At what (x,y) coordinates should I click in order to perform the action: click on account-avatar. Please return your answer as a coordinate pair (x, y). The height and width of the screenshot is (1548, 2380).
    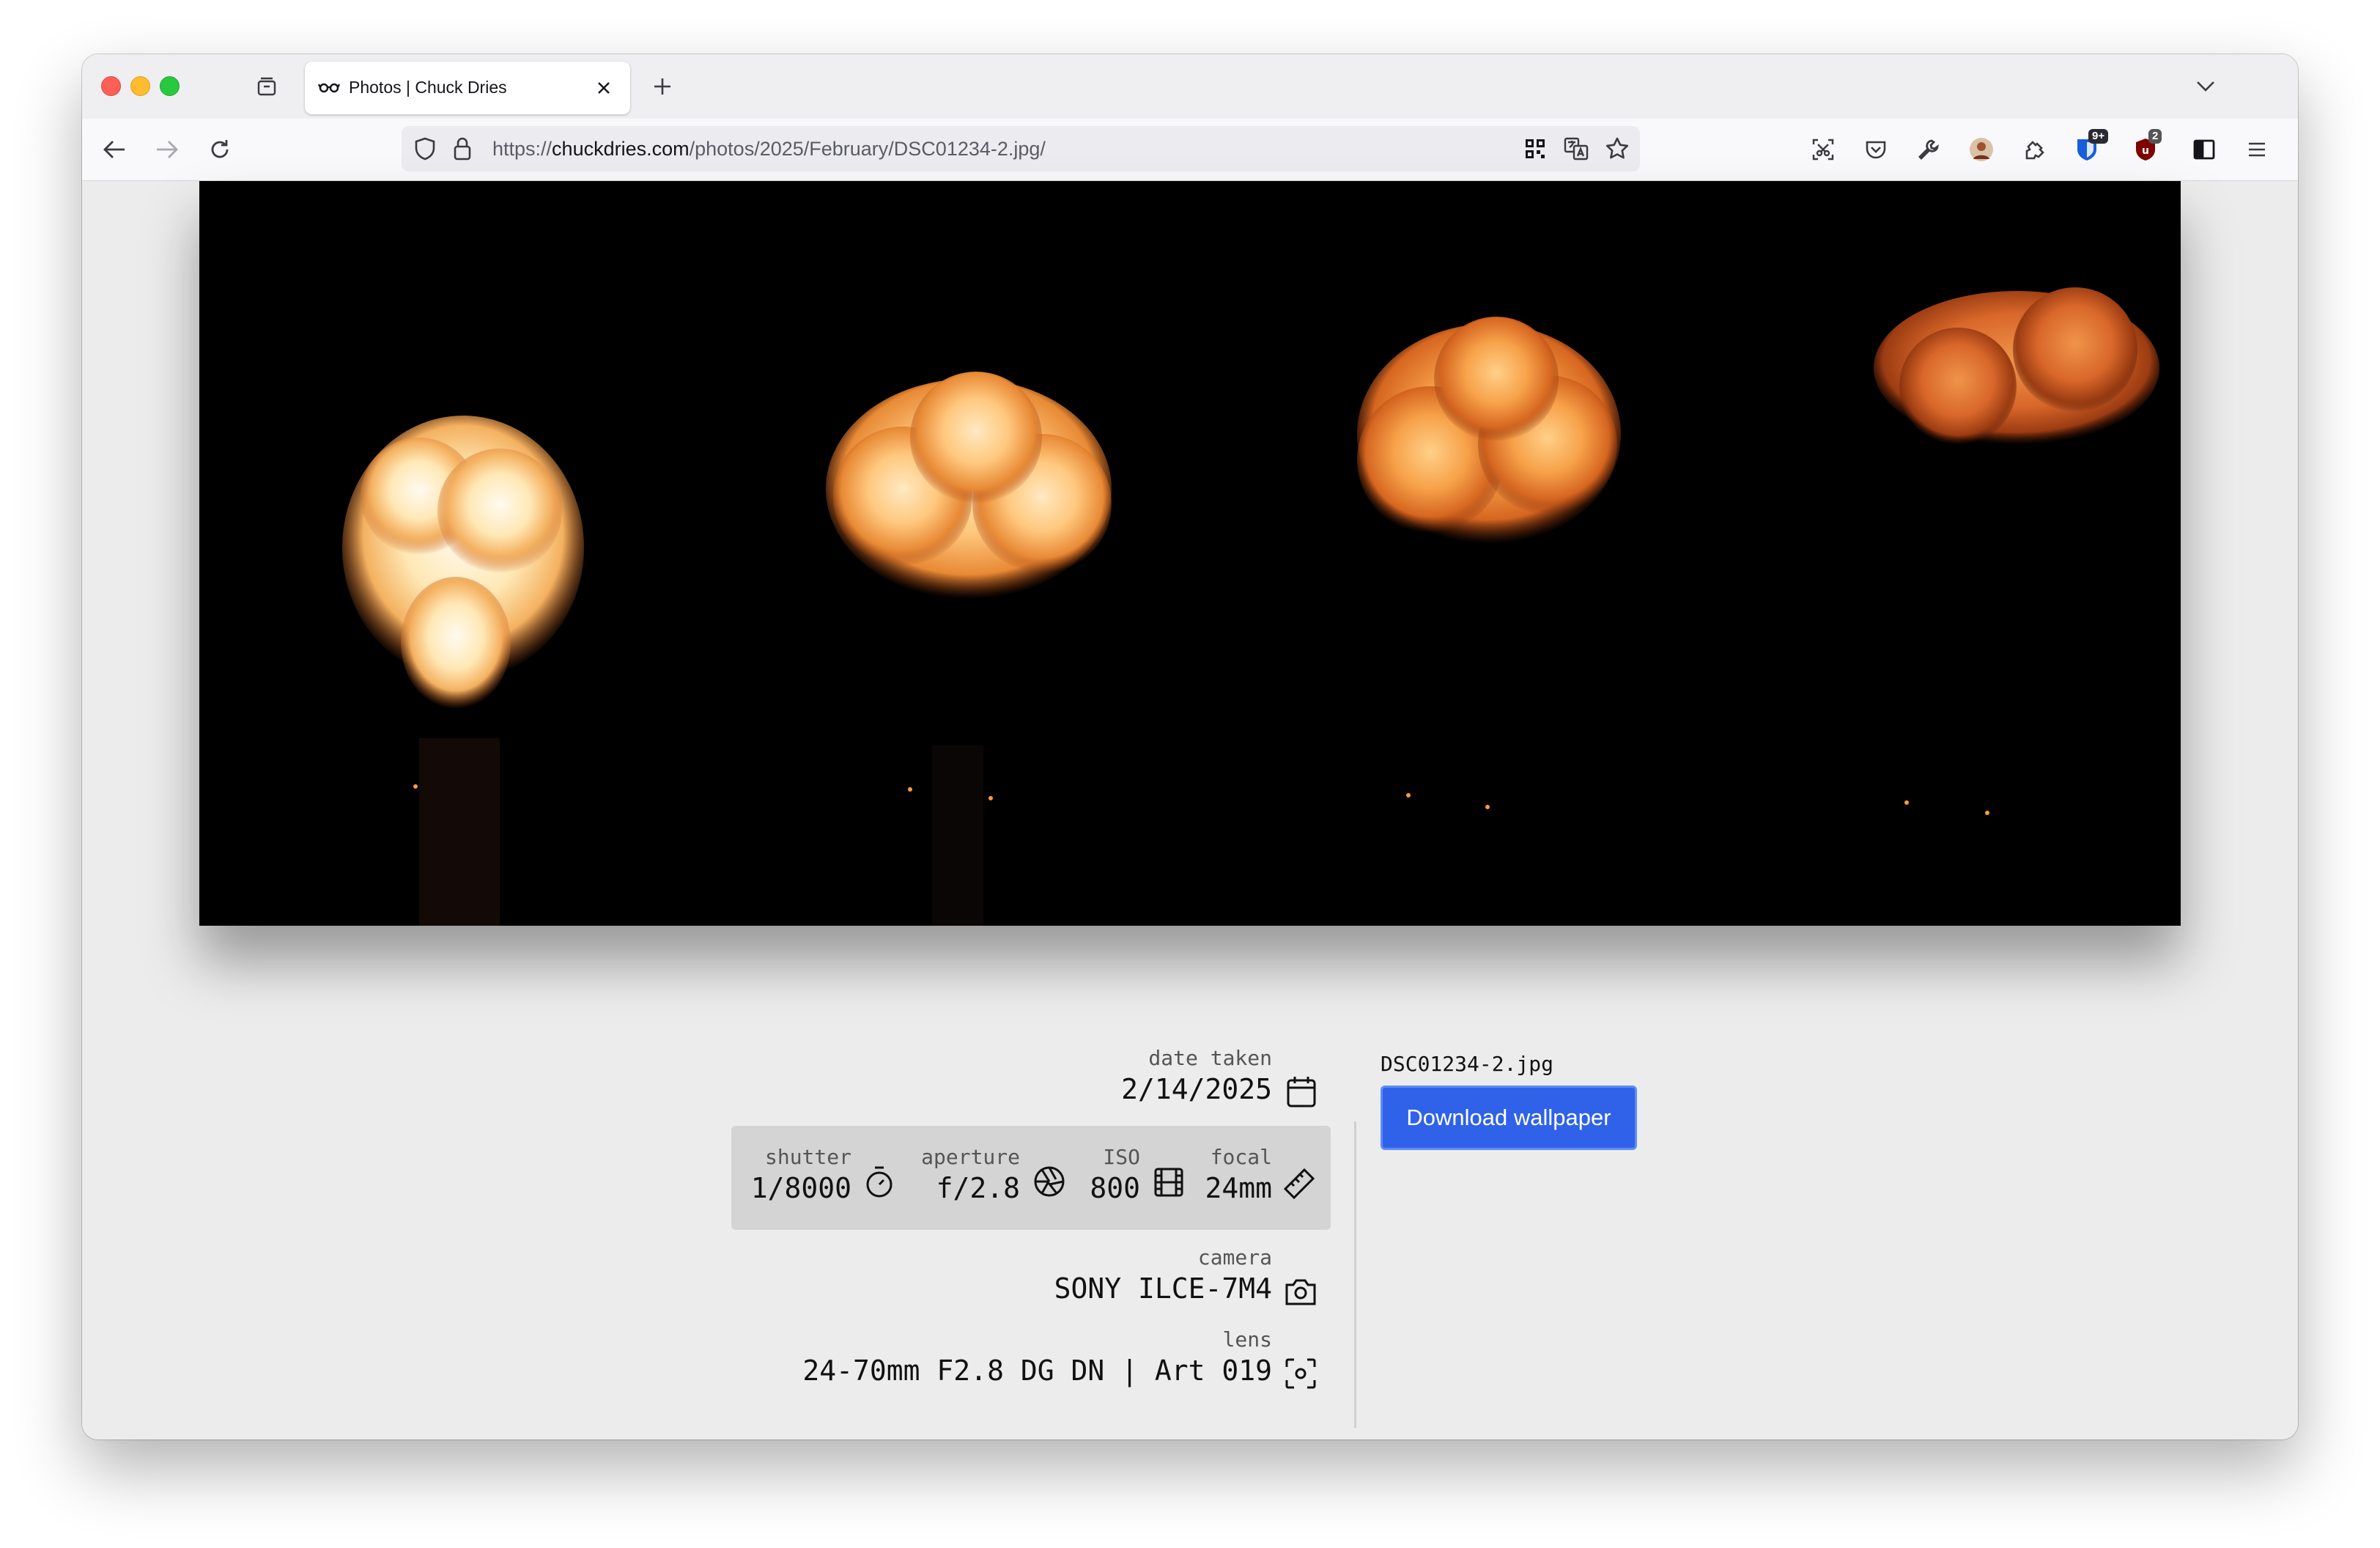
    Looking at the image, I should click on (1981, 149).